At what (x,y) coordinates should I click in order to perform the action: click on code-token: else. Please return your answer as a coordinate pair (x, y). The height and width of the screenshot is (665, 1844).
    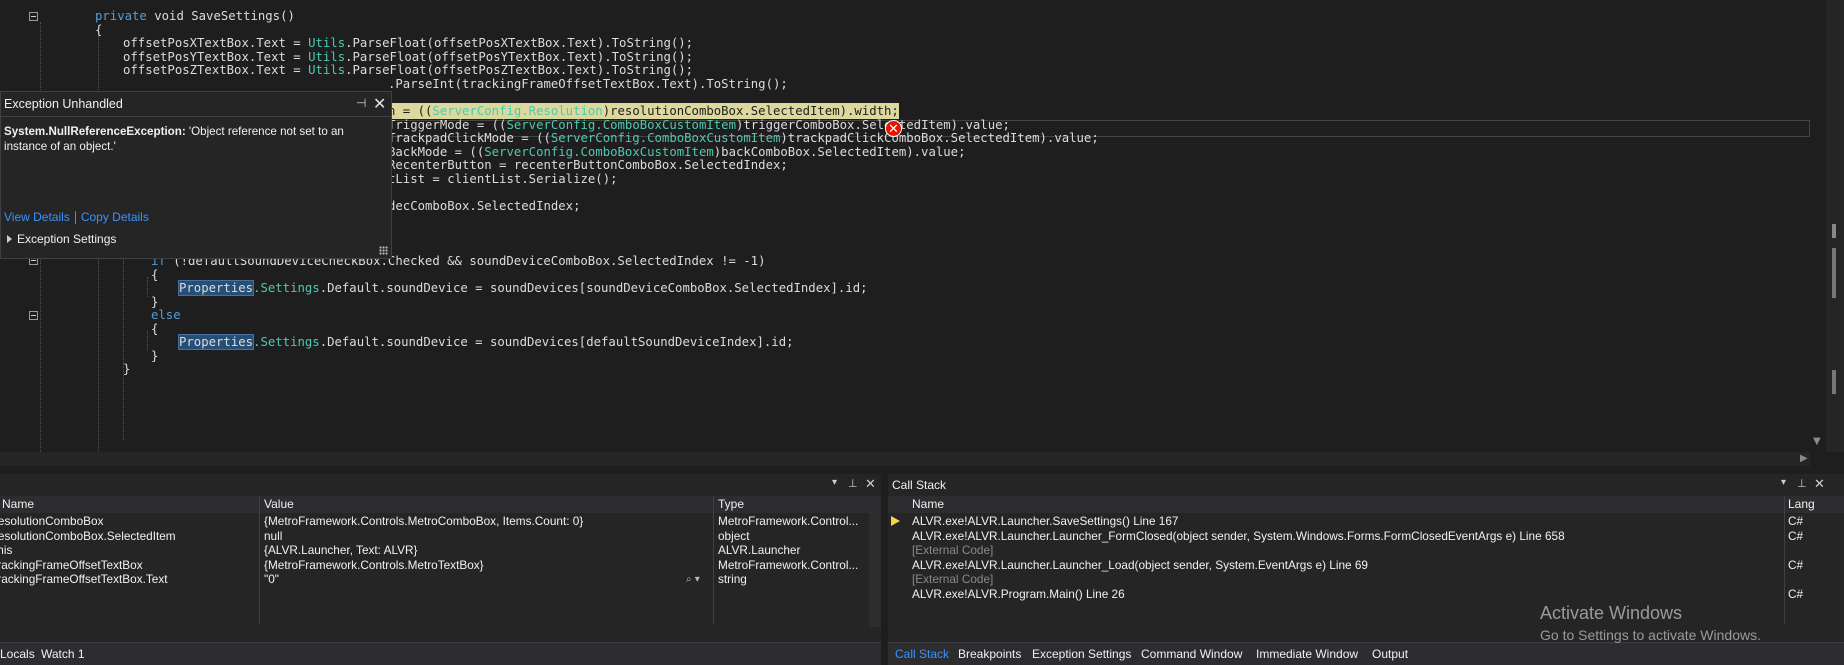
    Looking at the image, I should click on (166, 315).